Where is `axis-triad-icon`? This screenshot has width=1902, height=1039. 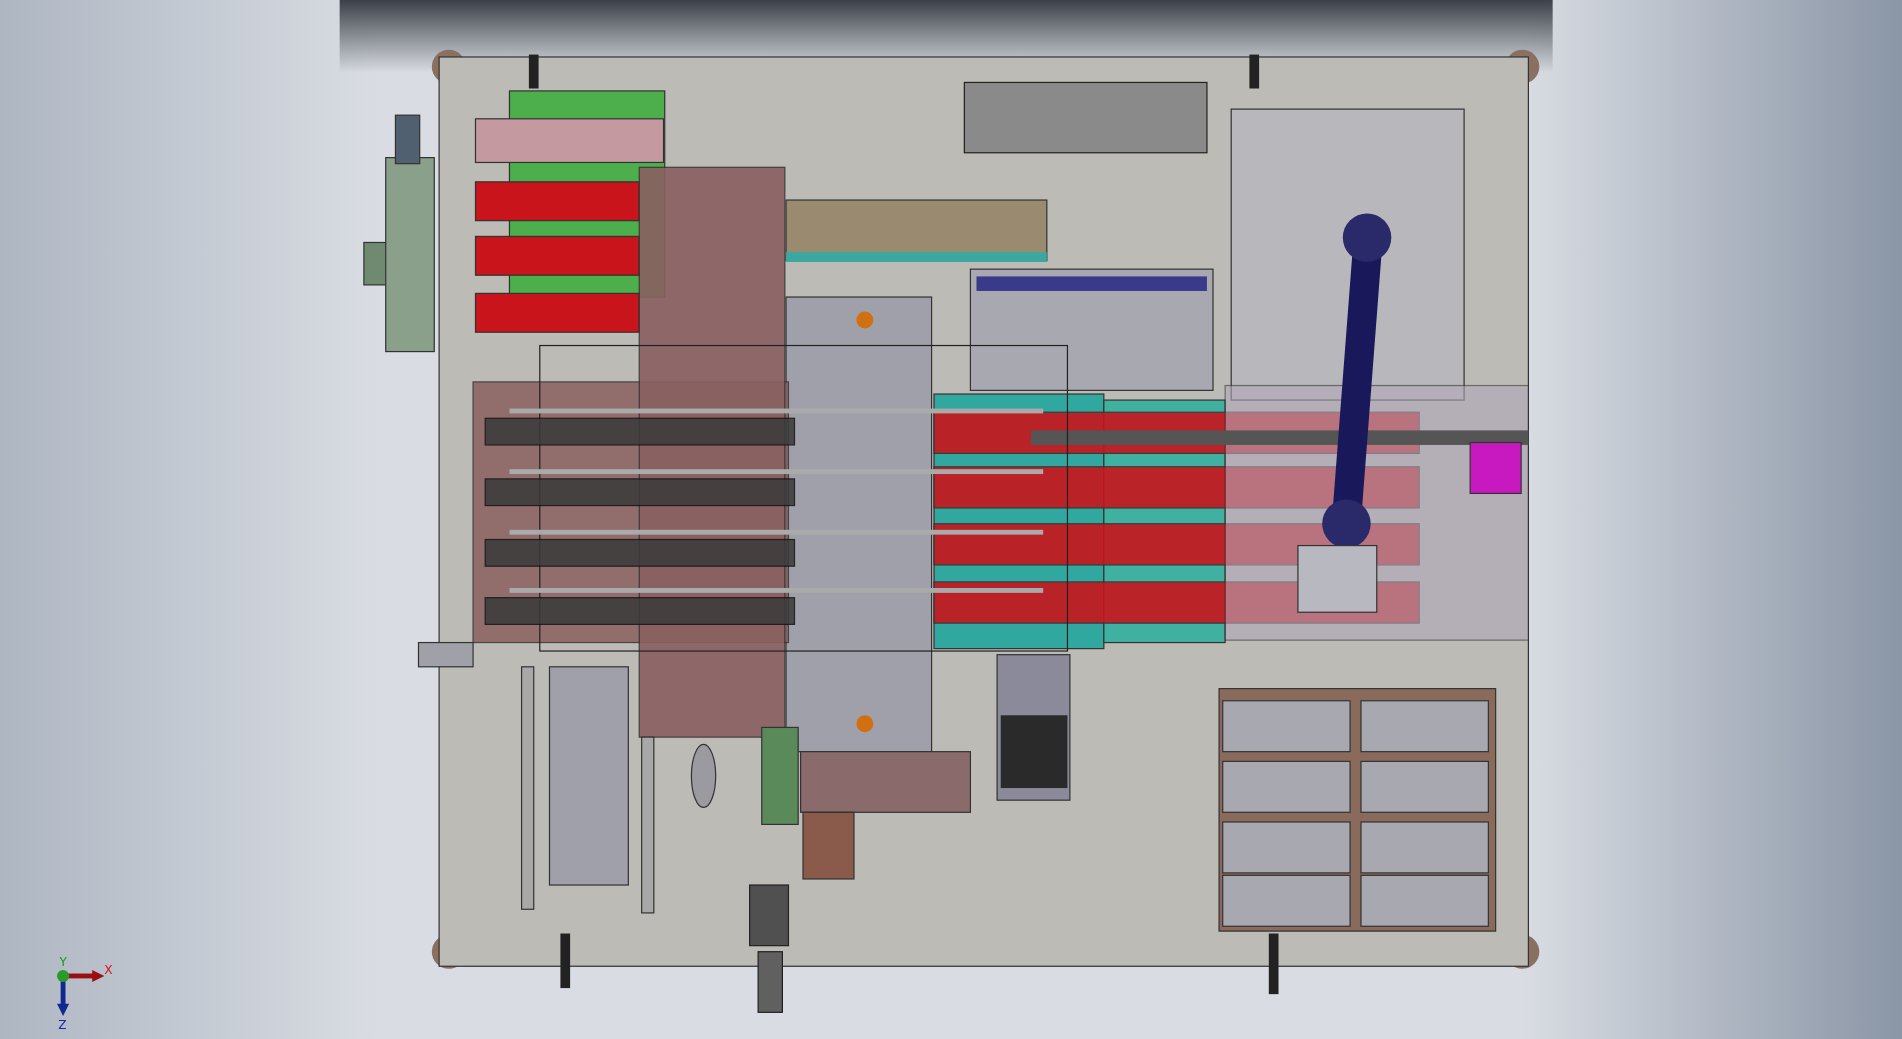
axis-triad-icon is located at coordinates (81, 992).